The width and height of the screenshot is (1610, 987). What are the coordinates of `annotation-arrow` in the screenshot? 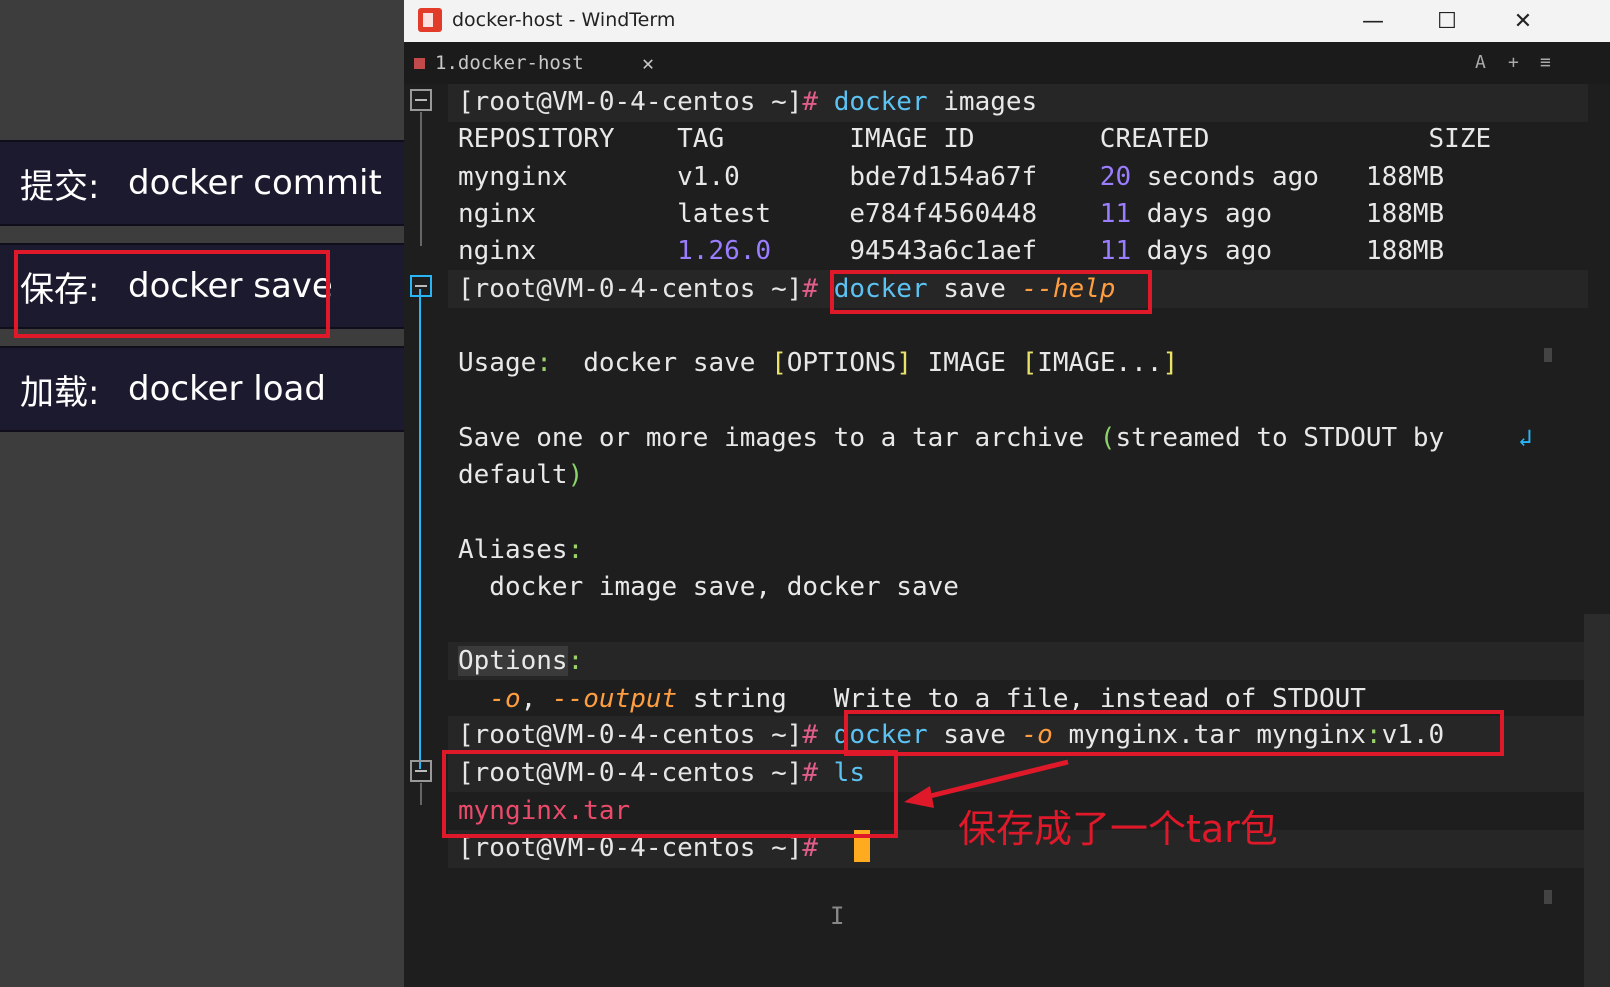 It's located at (986, 783).